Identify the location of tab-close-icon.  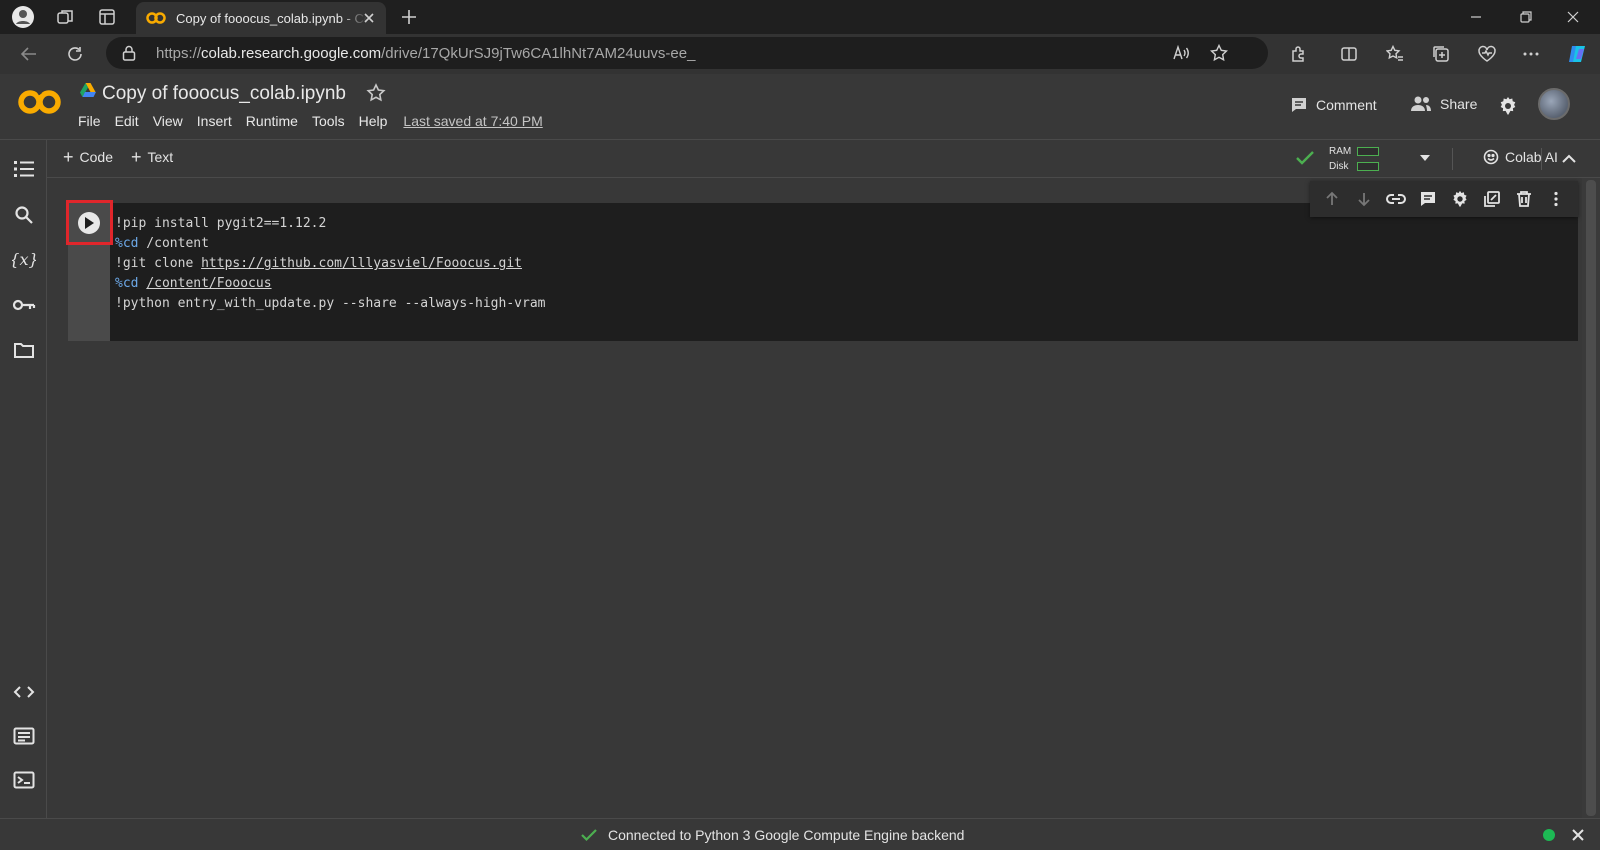
(369, 18).